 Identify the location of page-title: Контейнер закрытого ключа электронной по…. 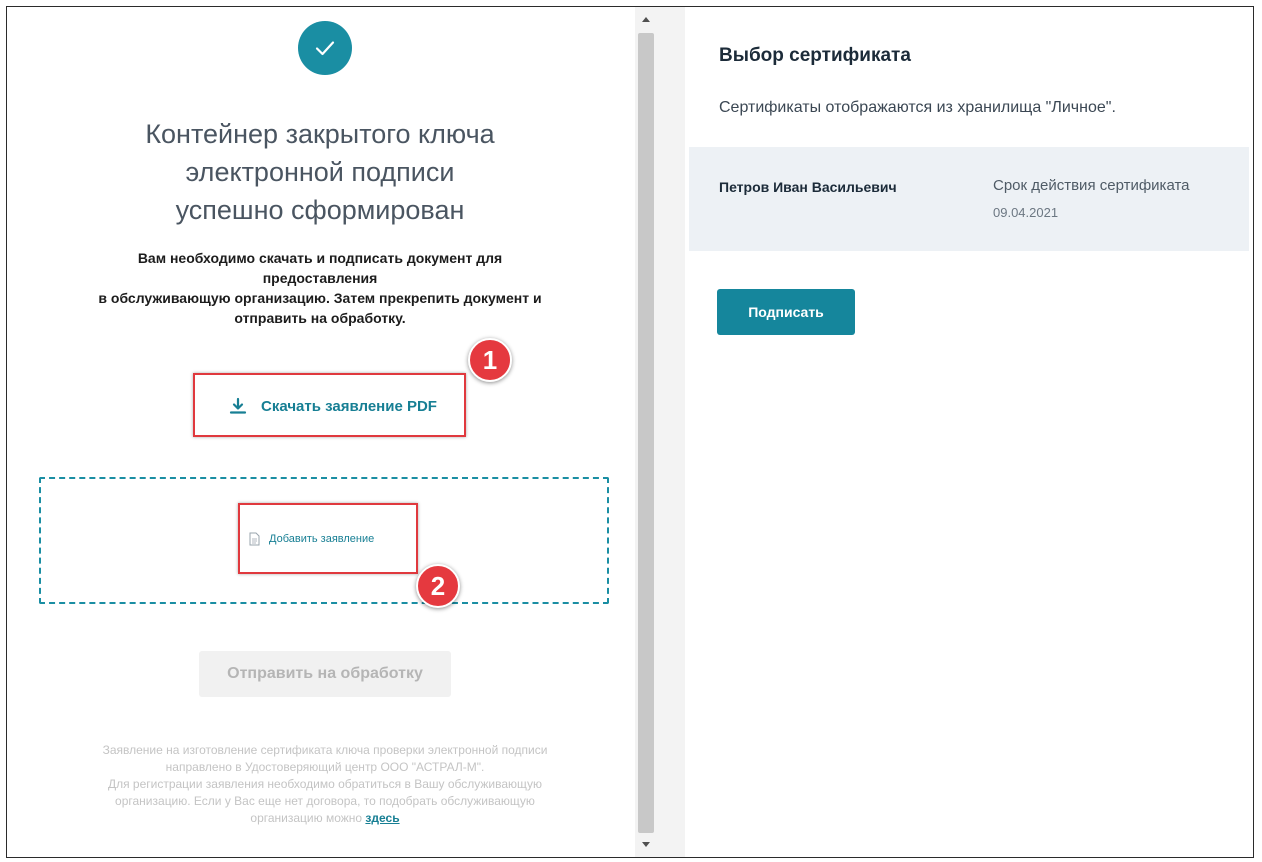
(320, 172).